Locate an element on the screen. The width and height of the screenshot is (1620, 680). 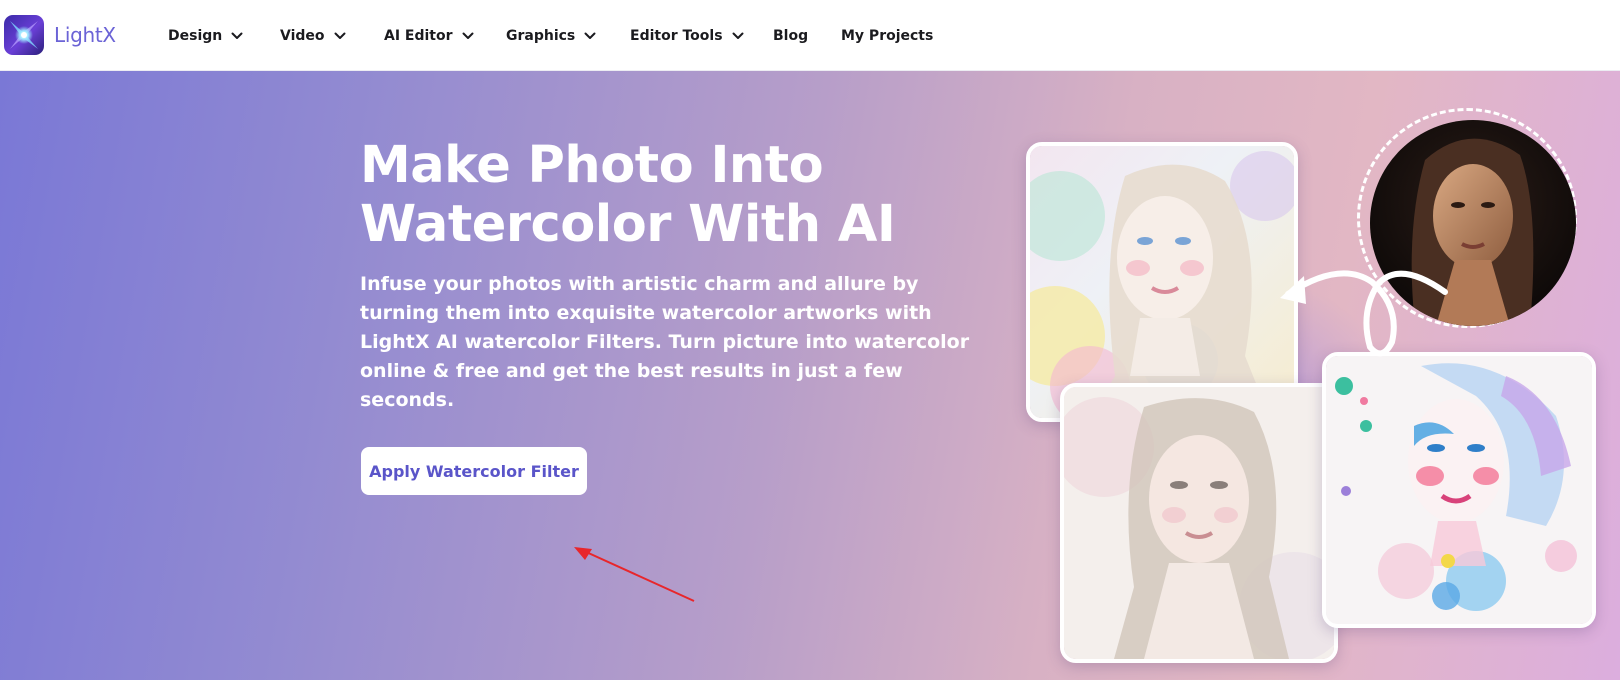
nav-item-my-projects: My Projects is located at coordinates (887, 36).